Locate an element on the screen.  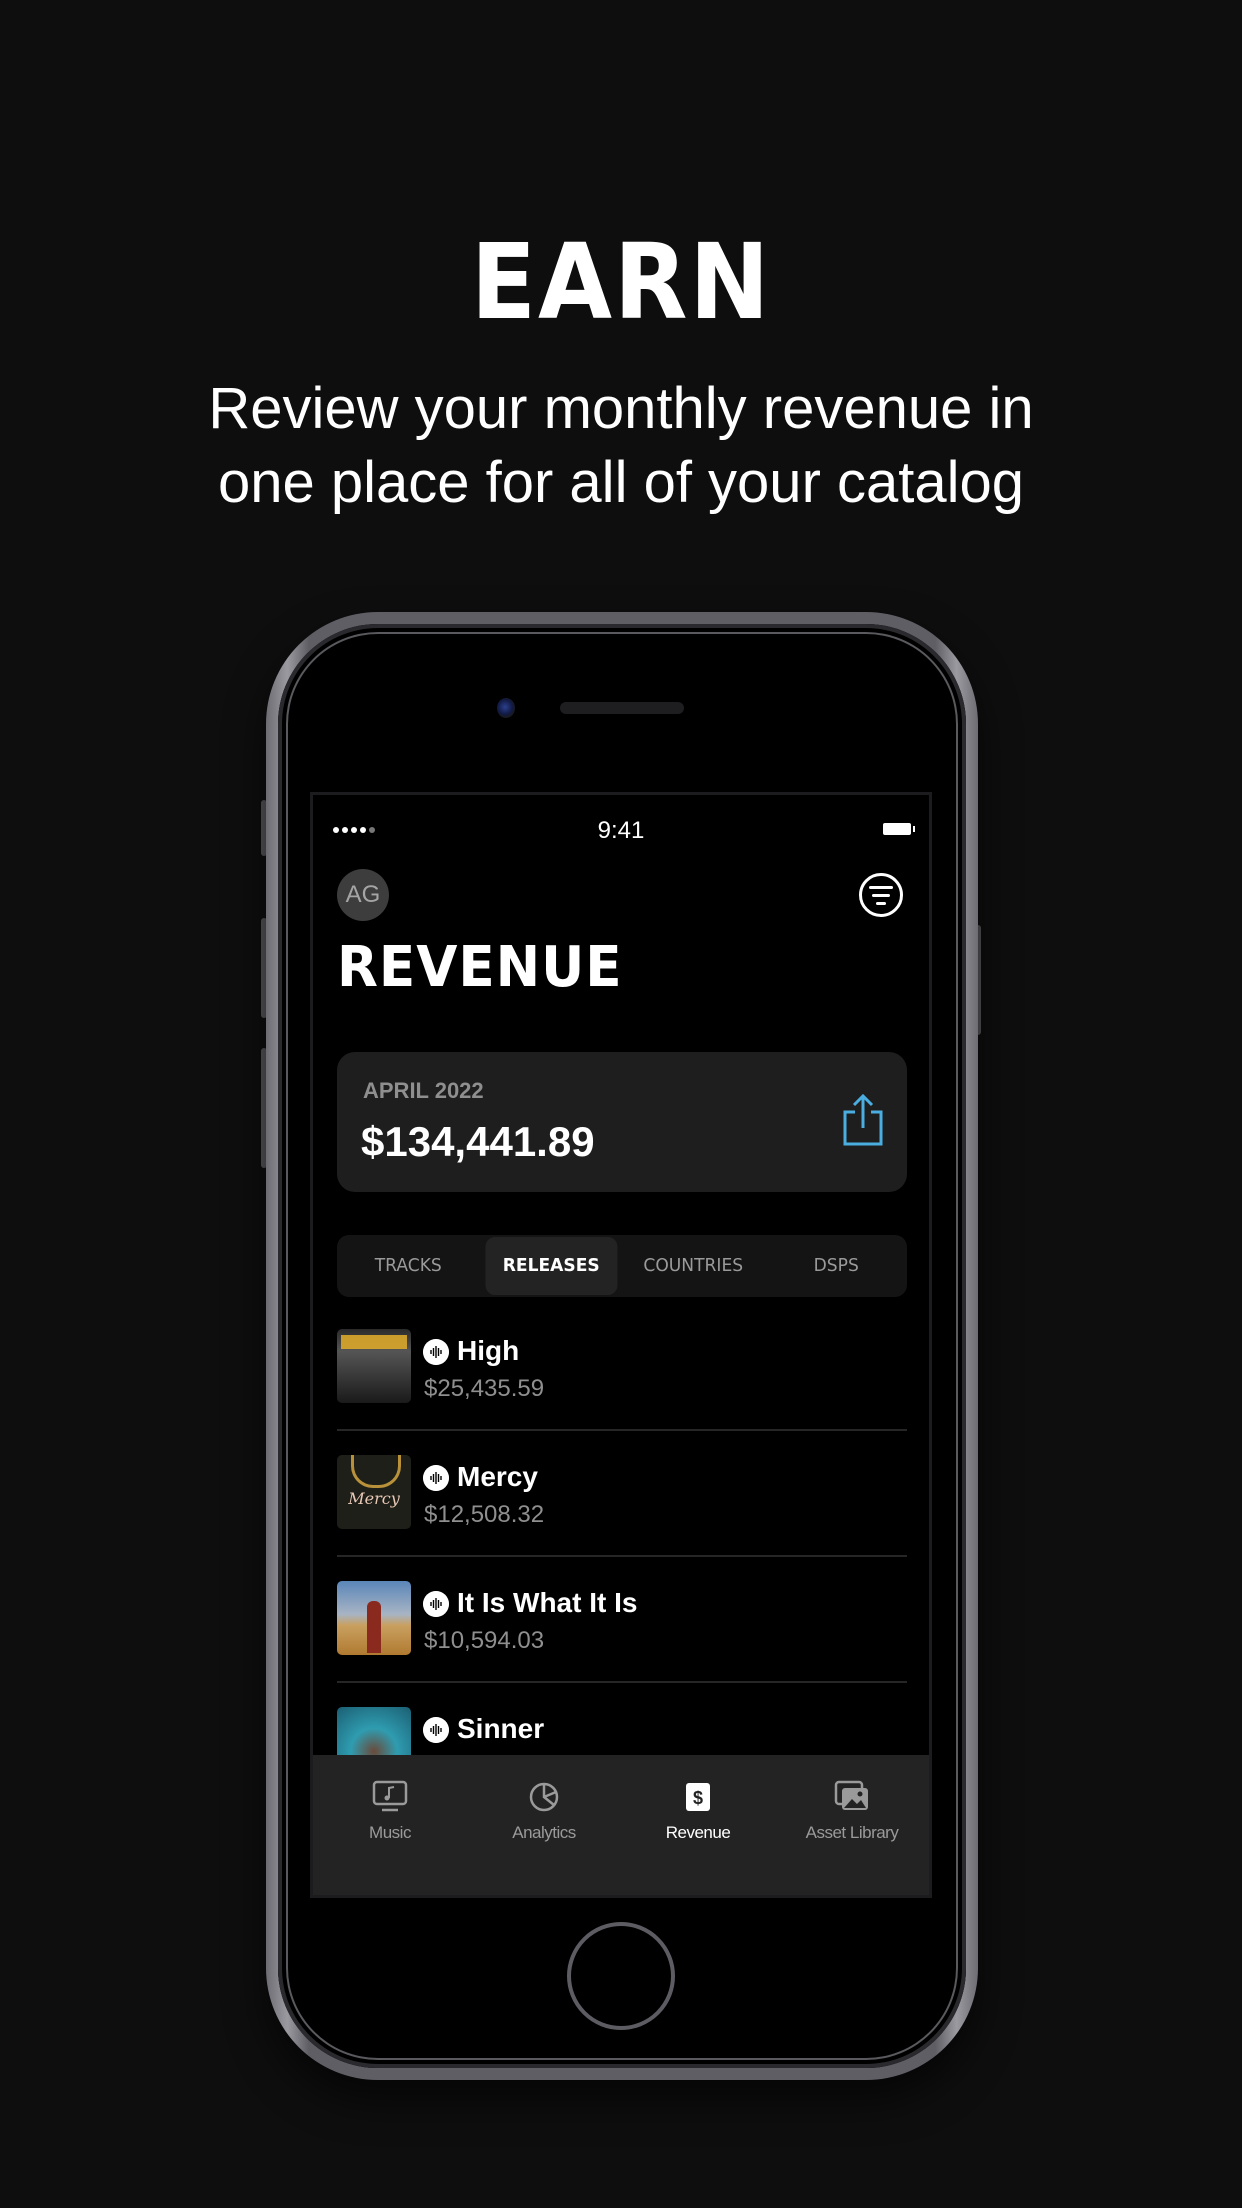
tab-label: Music is located at coordinates (390, 1832).